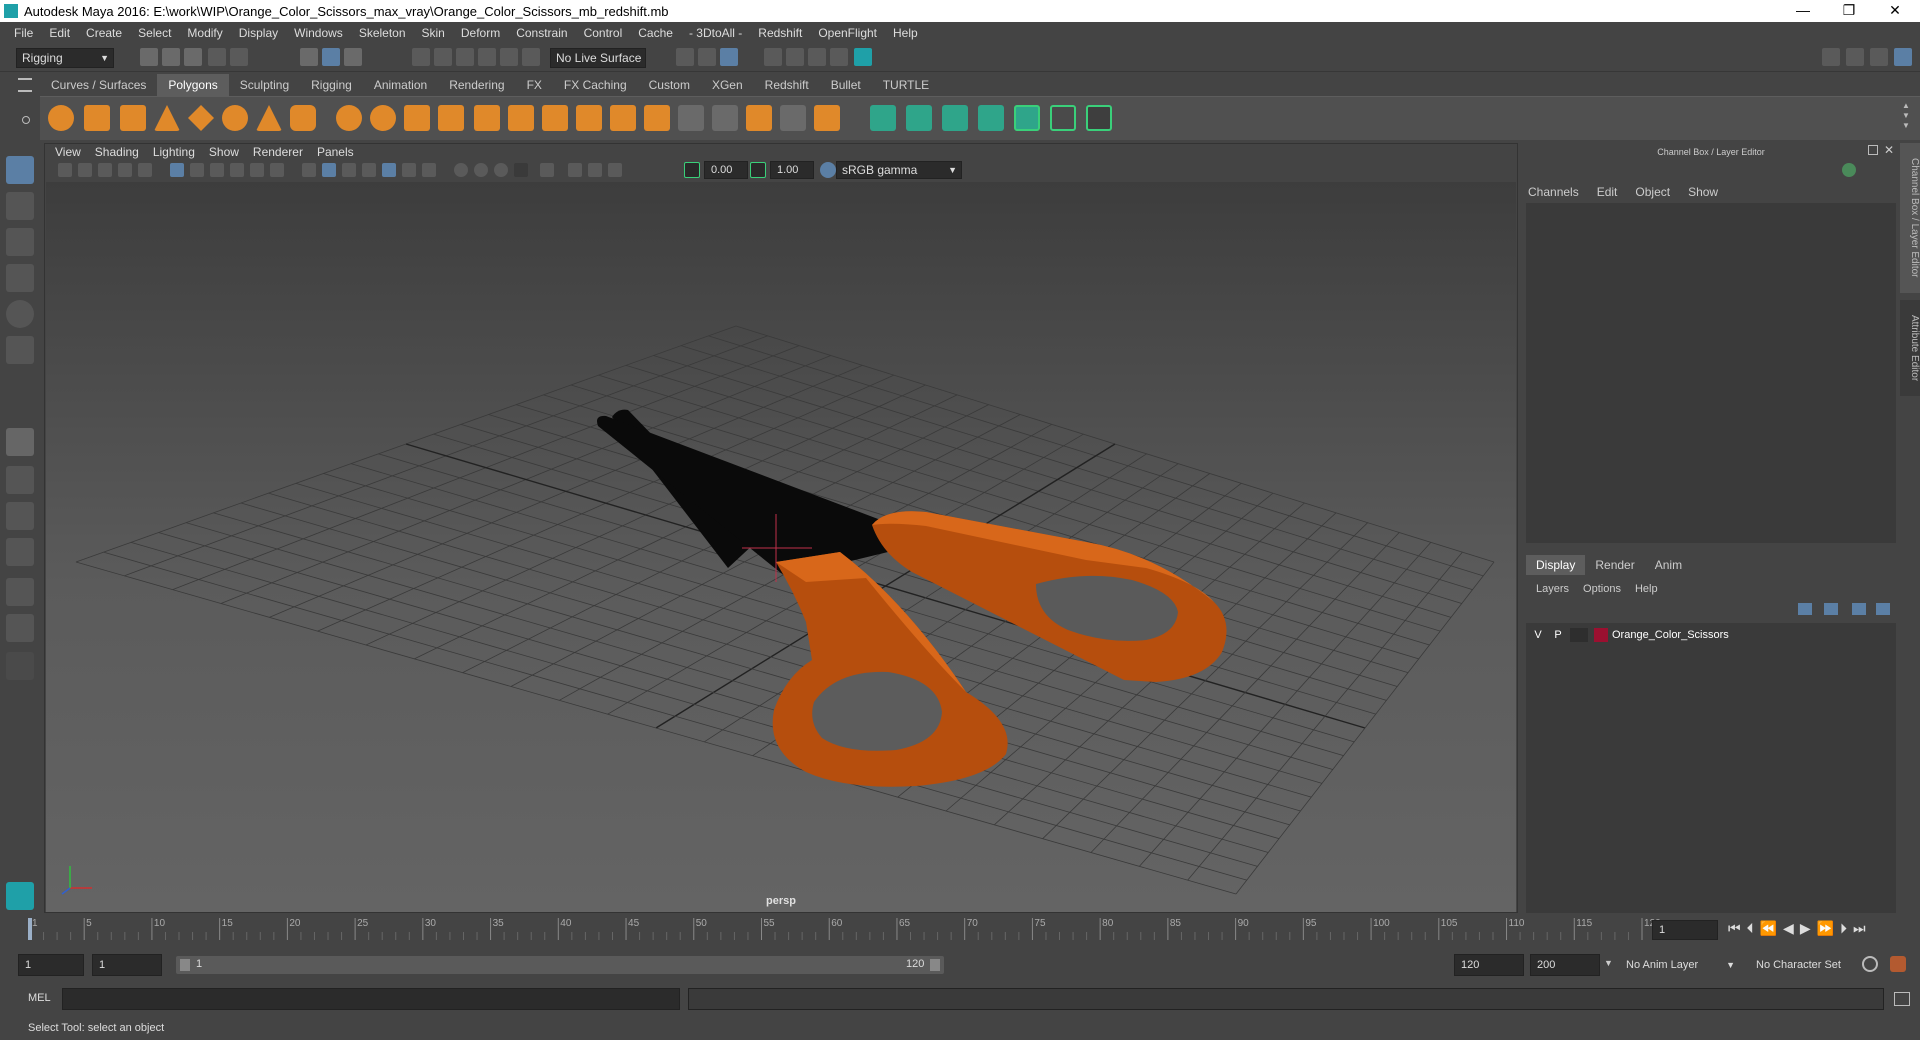 The height and width of the screenshot is (1040, 1920). What do you see at coordinates (787, 85) in the screenshot?
I see `tab-redshift: Redshift` at bounding box center [787, 85].